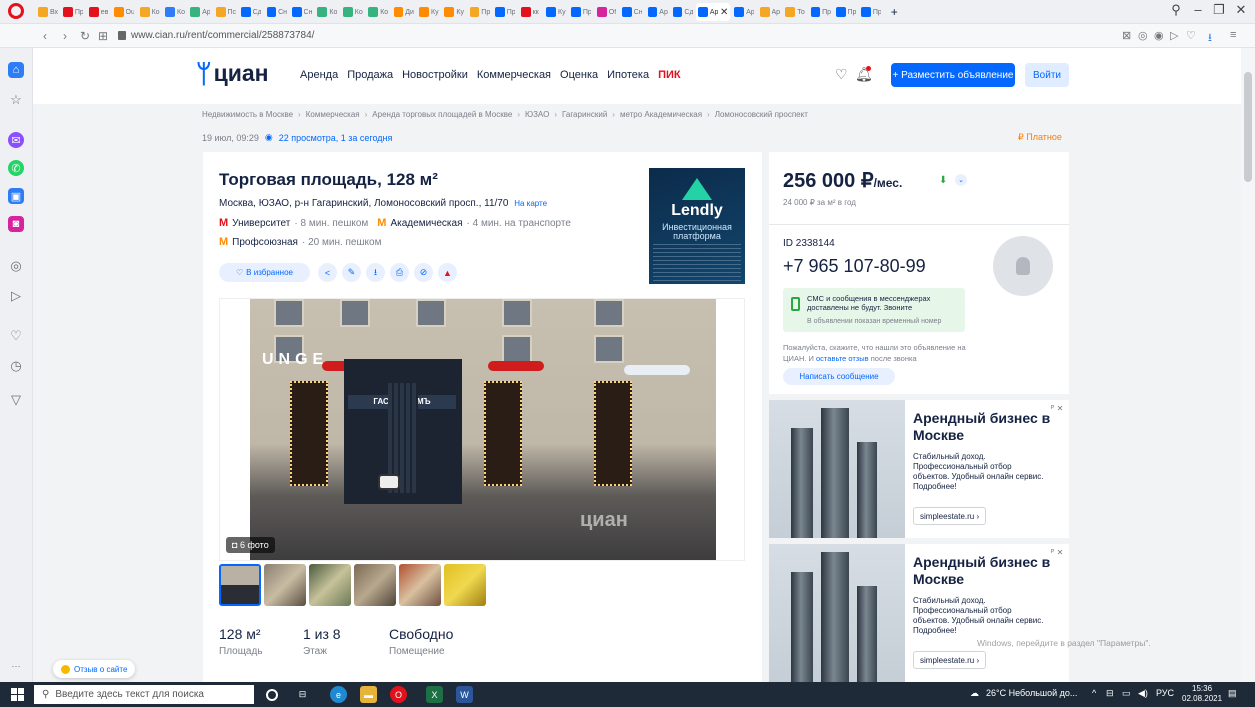 The height and width of the screenshot is (707, 1255). Describe the element at coordinates (48, 12) in the screenshot. I see `browser-tab: Вх` at that location.